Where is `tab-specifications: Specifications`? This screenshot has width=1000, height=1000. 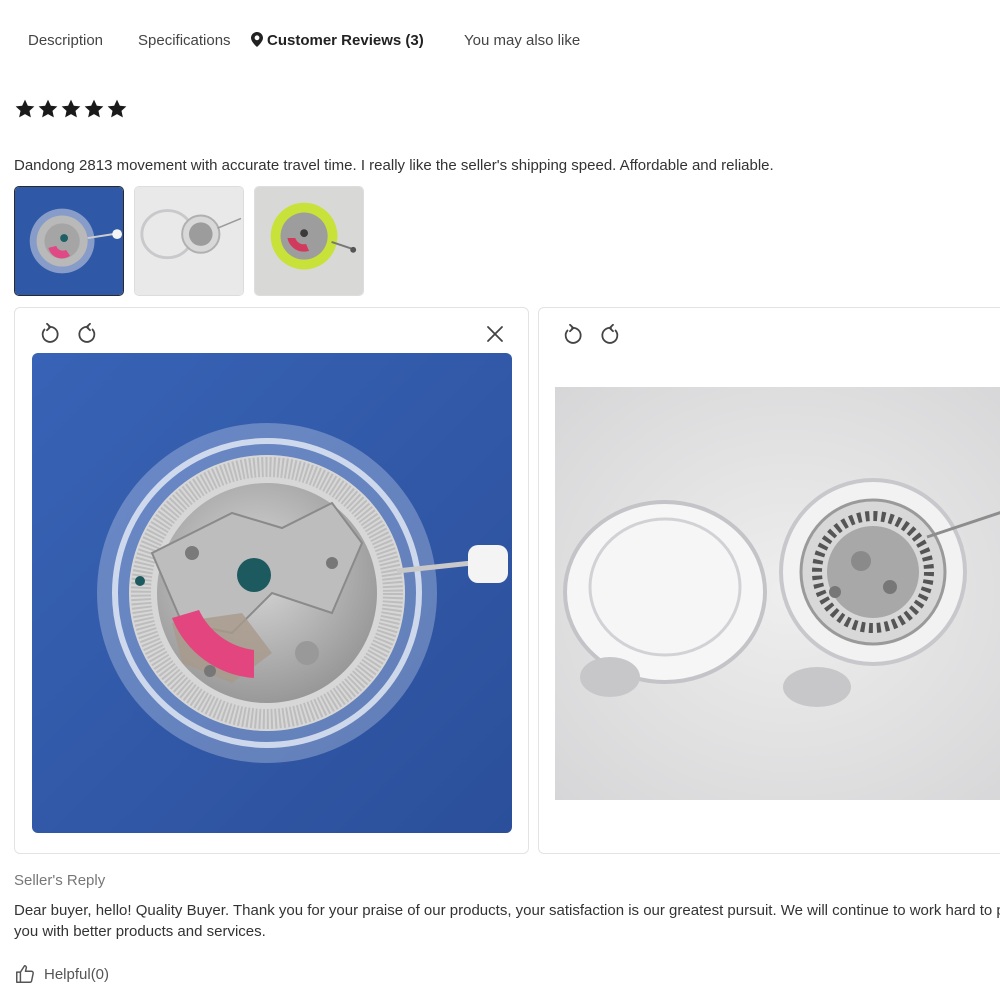 tab-specifications: Specifications is located at coordinates (184, 41).